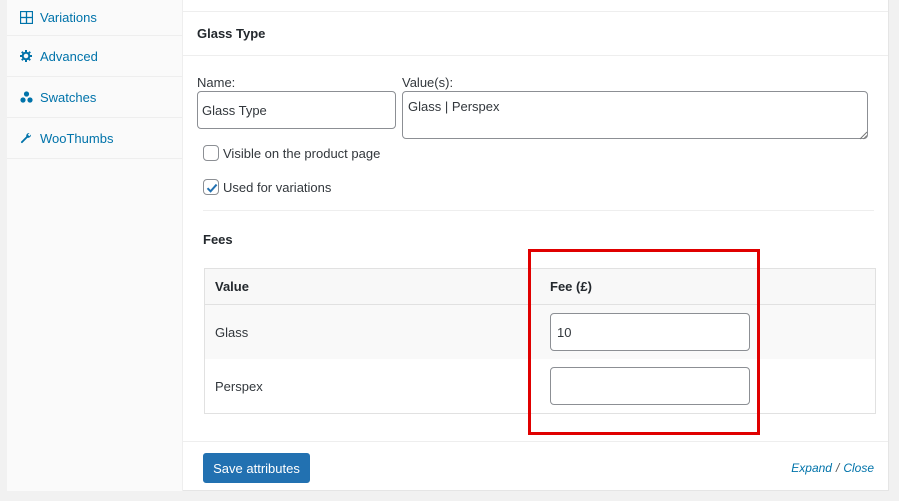 This screenshot has height=501, width=899. What do you see at coordinates (256, 468) in the screenshot?
I see `save-attributes-button: Save attributes` at bounding box center [256, 468].